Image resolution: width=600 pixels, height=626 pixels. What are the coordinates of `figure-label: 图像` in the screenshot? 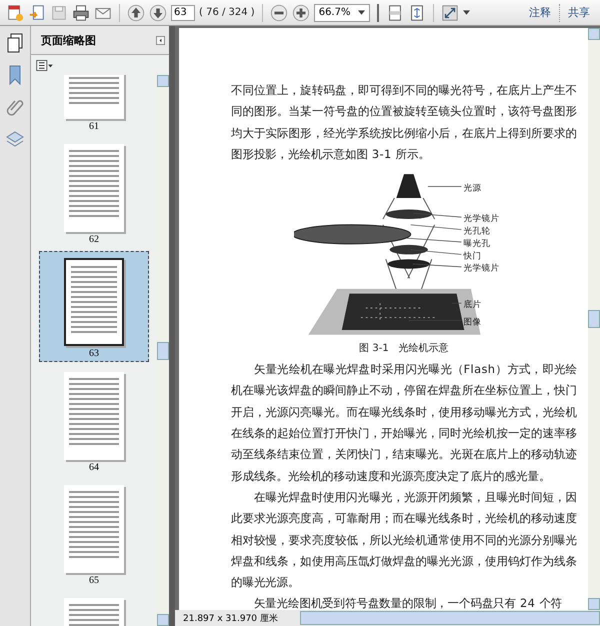 It's located at (472, 322).